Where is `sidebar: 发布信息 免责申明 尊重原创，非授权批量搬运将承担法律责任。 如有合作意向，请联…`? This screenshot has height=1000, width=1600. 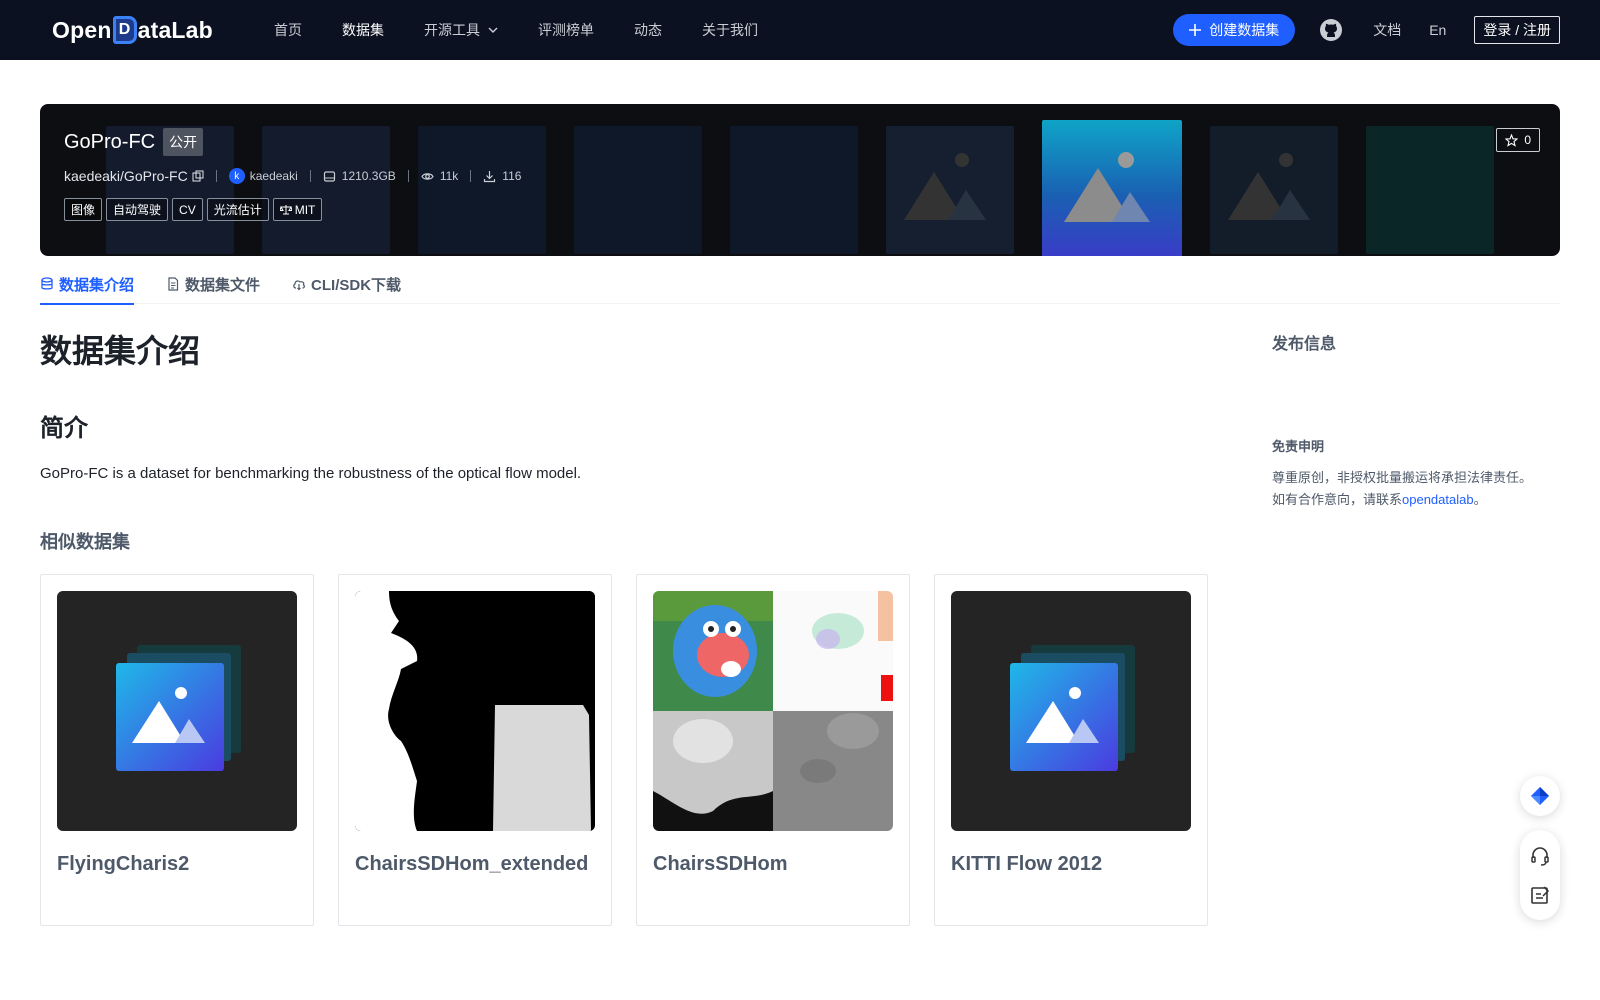
sidebar: 发布信息 免责申明 尊重原创，非授权批量搬运将承担法律责任。 如有合作意向，请联… is located at coordinates (1417, 420).